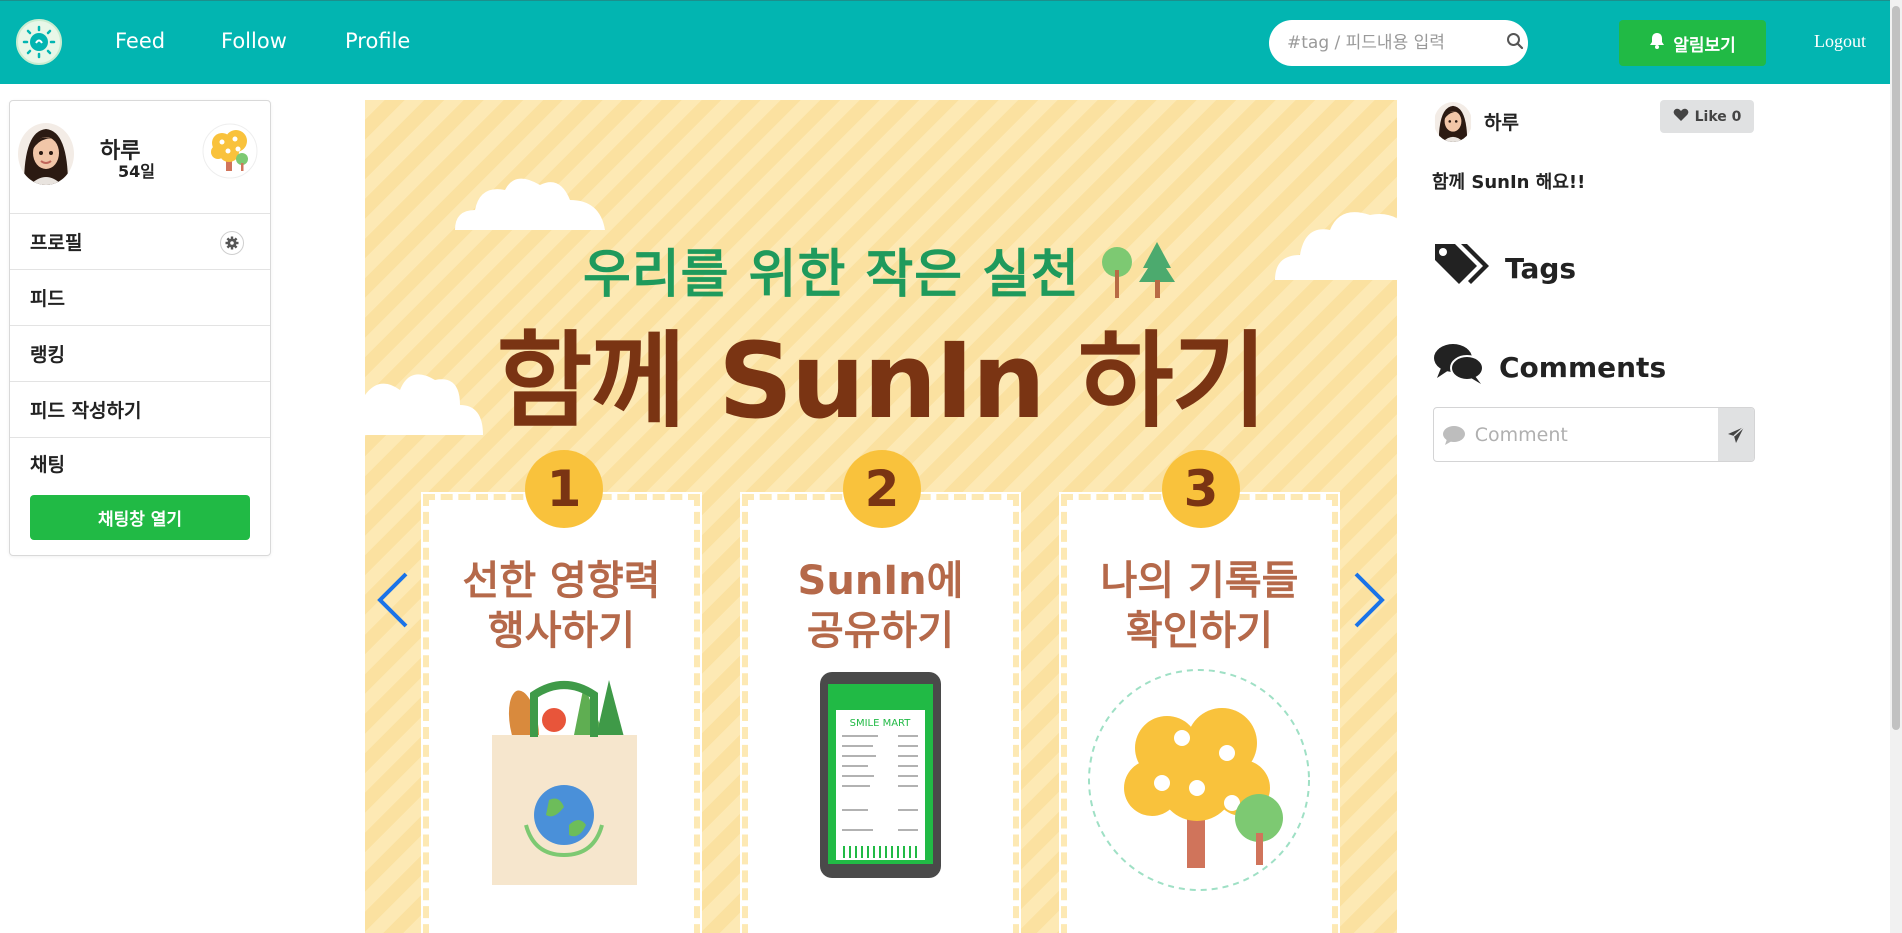 Image resolution: width=1902 pixels, height=933 pixels. I want to click on gear-icon, so click(232, 243).